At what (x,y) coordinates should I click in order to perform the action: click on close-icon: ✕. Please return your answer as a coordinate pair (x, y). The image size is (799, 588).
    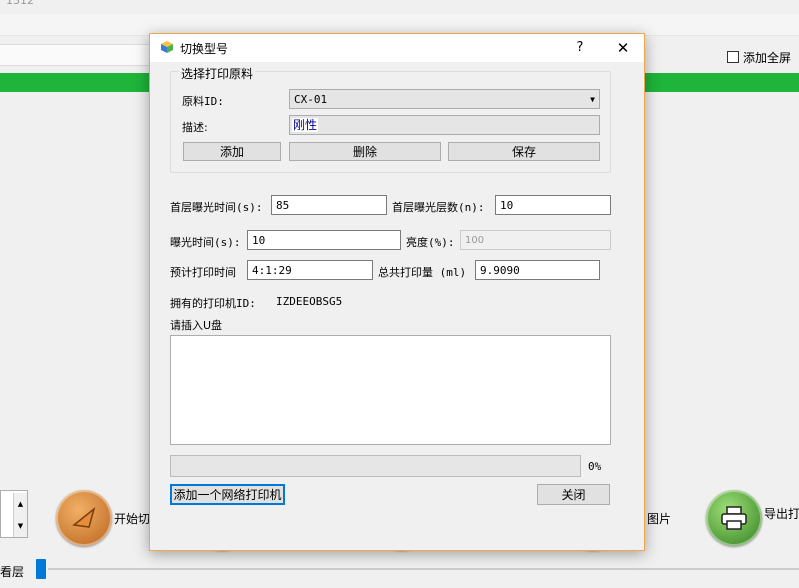
    Looking at the image, I should click on (623, 48).